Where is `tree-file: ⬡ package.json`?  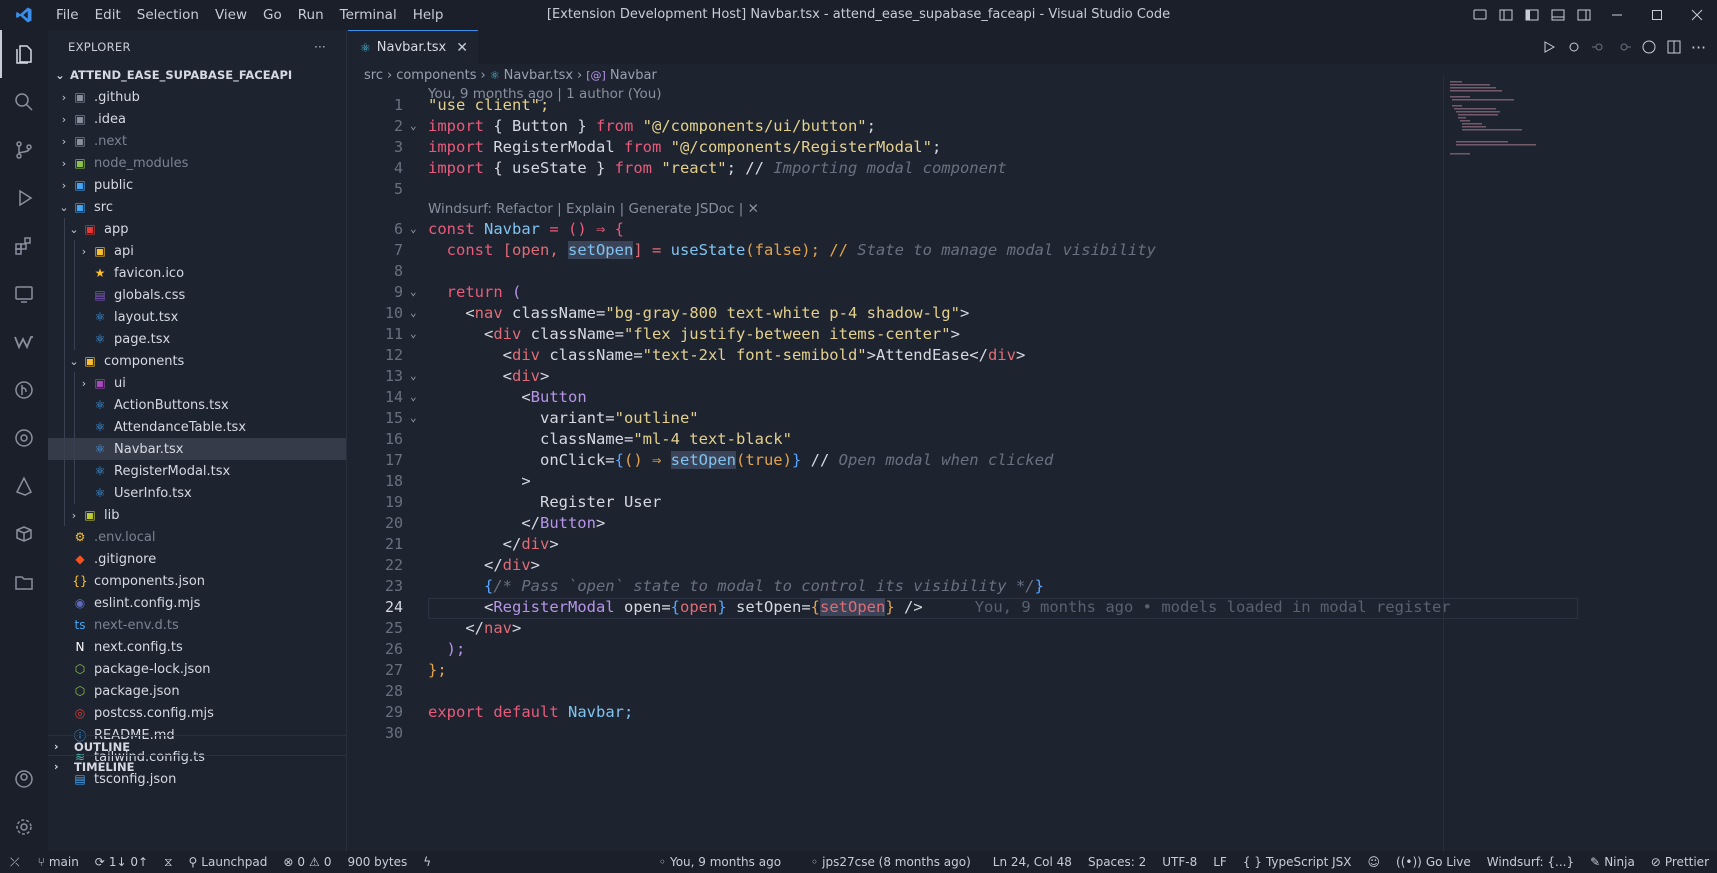
tree-file: ⬡ package.json is located at coordinates (197, 691).